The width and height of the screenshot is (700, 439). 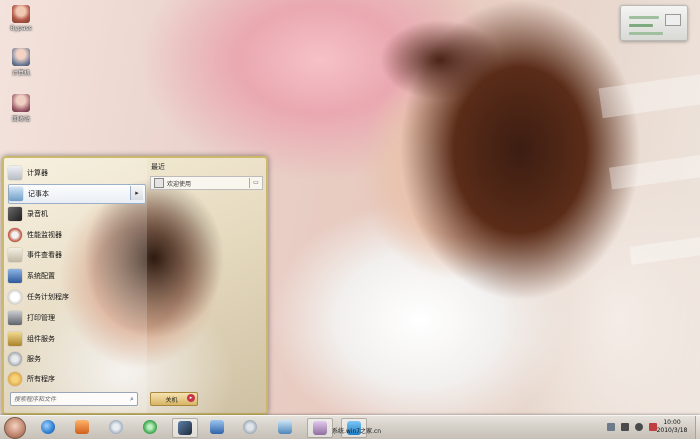 What do you see at coordinates (41, 379) in the screenshot?
I see `start-item-label: 所有程序` at bounding box center [41, 379].